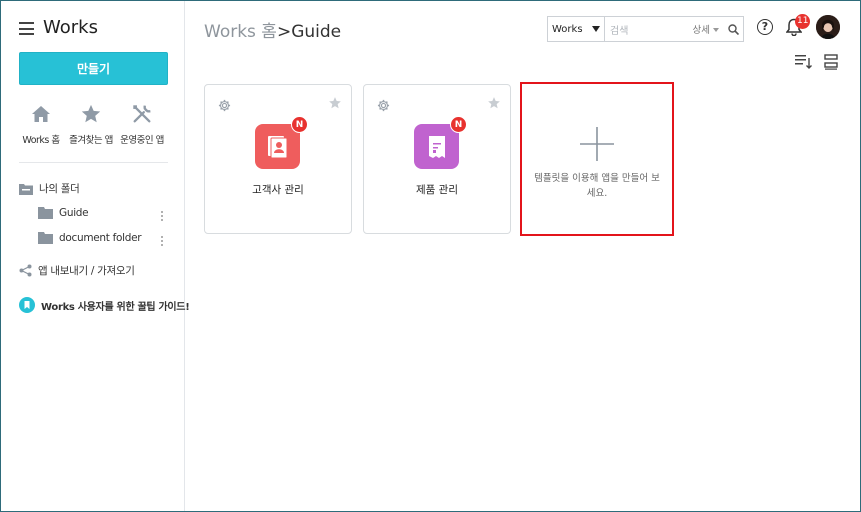 This screenshot has width=861, height=512. What do you see at coordinates (86, 271) in the screenshot?
I see `export-import-label: 앱 내보내기 / 가져오기` at bounding box center [86, 271].